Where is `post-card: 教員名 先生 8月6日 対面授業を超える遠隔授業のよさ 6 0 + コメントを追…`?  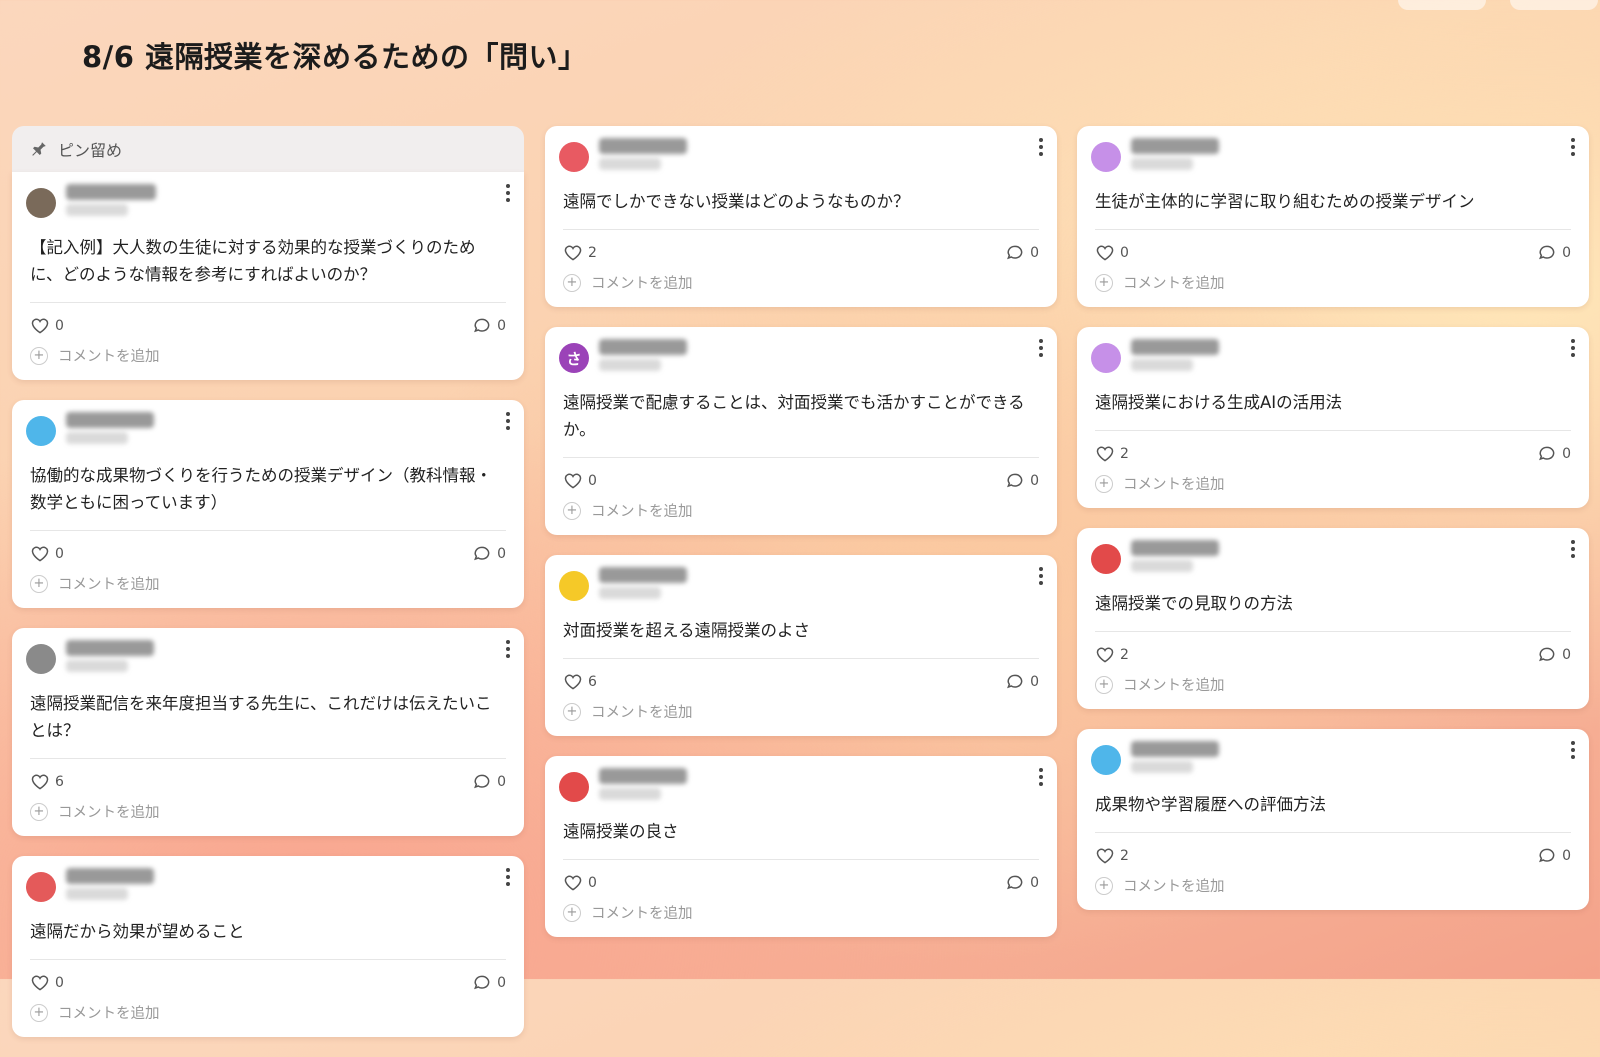 post-card: 教員名 先生 8月6日 対面授業を超える遠隔授業のよさ 6 0 + コメントを追… is located at coordinates (801, 645).